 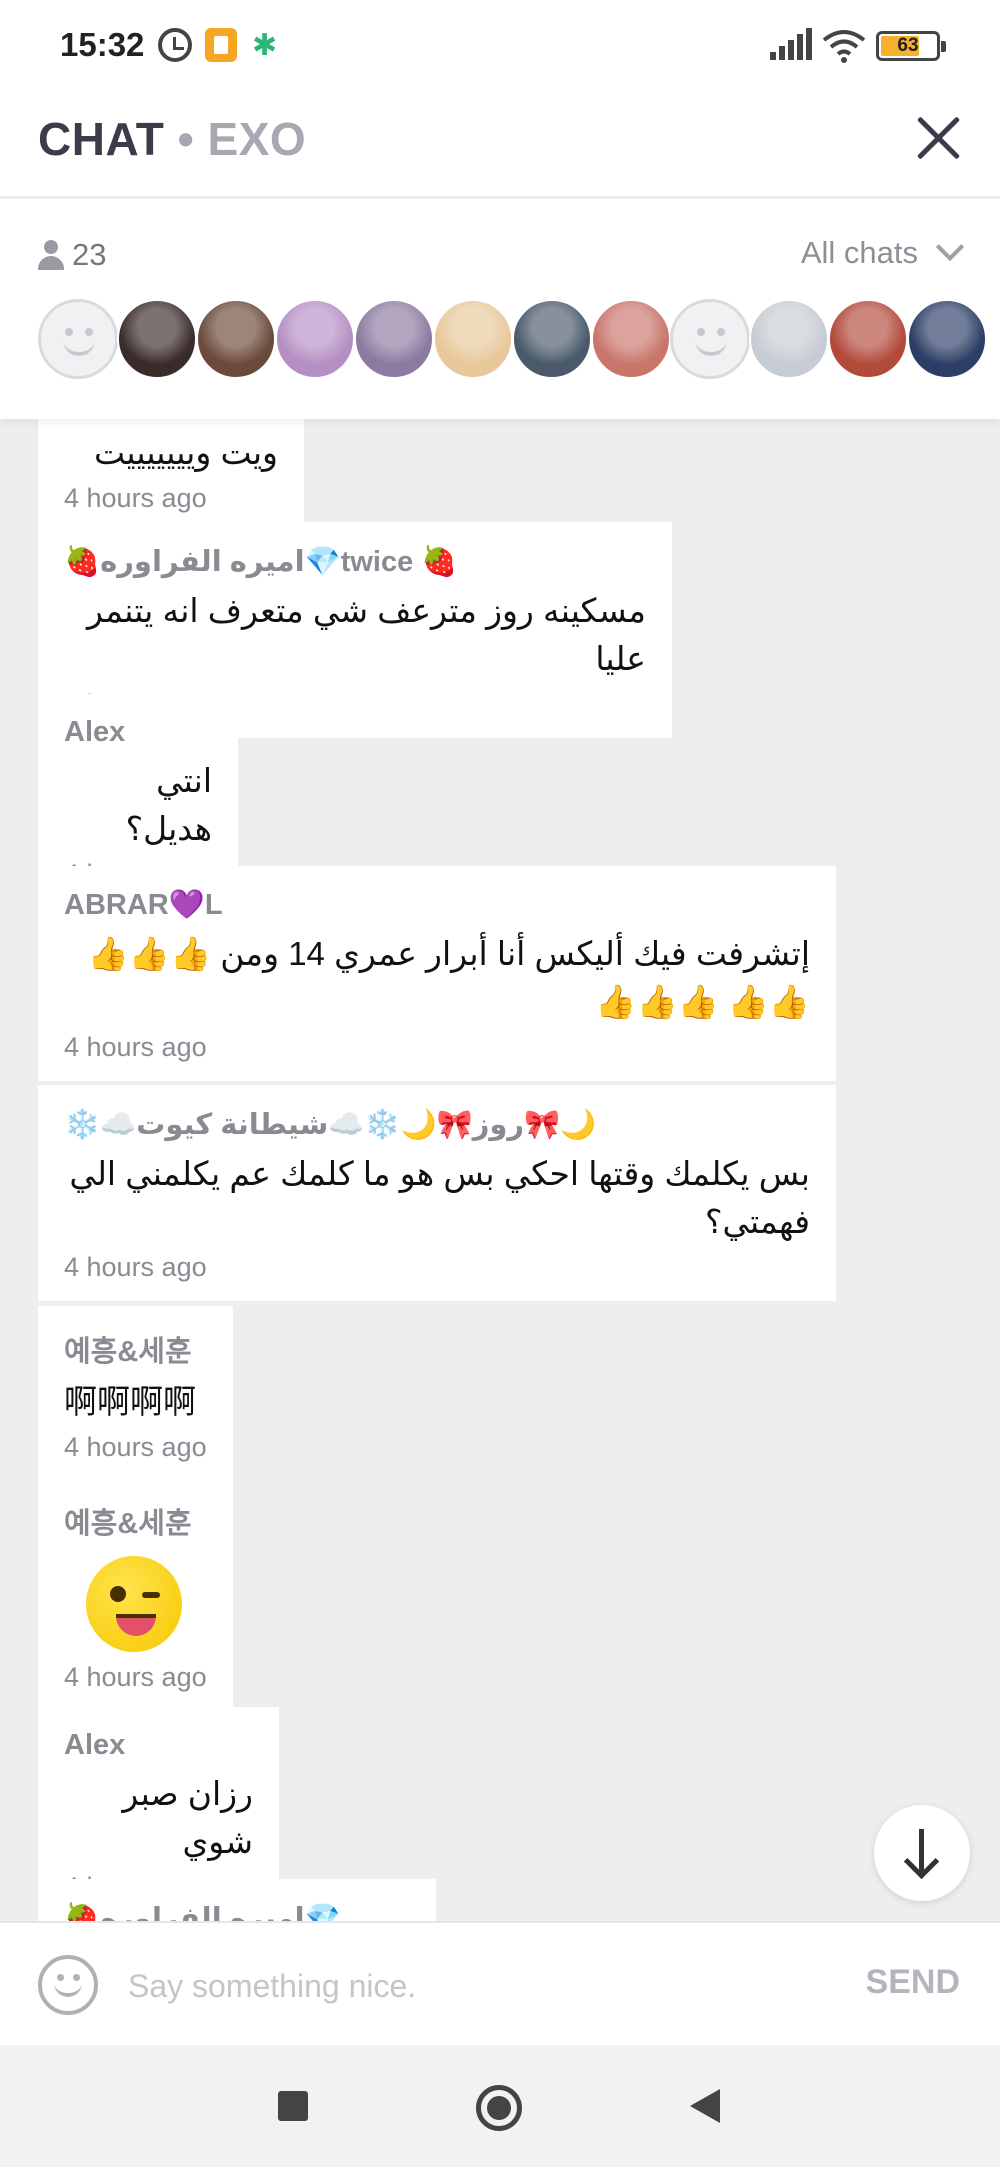 I want to click on message-bubble: ويت ويييييييت 4 hours ago, so click(x=171, y=475).